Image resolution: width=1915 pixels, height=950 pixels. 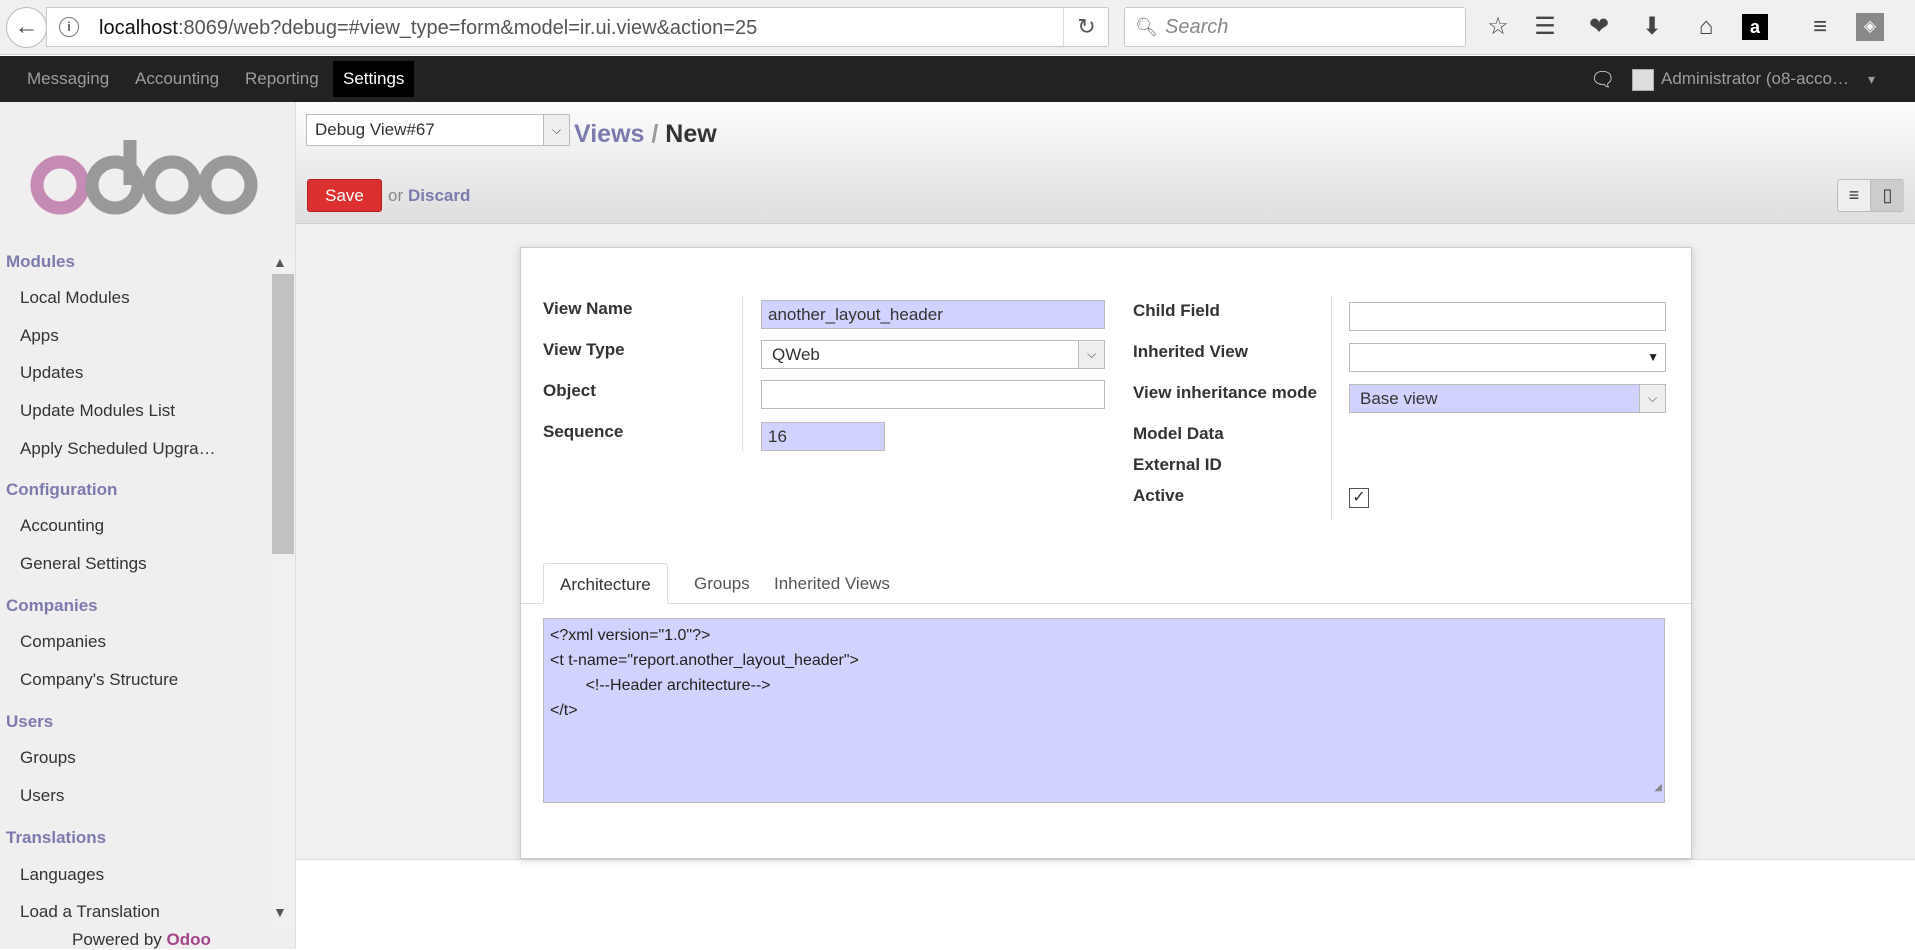 I want to click on powered-by: Powered by Odoo, so click(x=141, y=939).